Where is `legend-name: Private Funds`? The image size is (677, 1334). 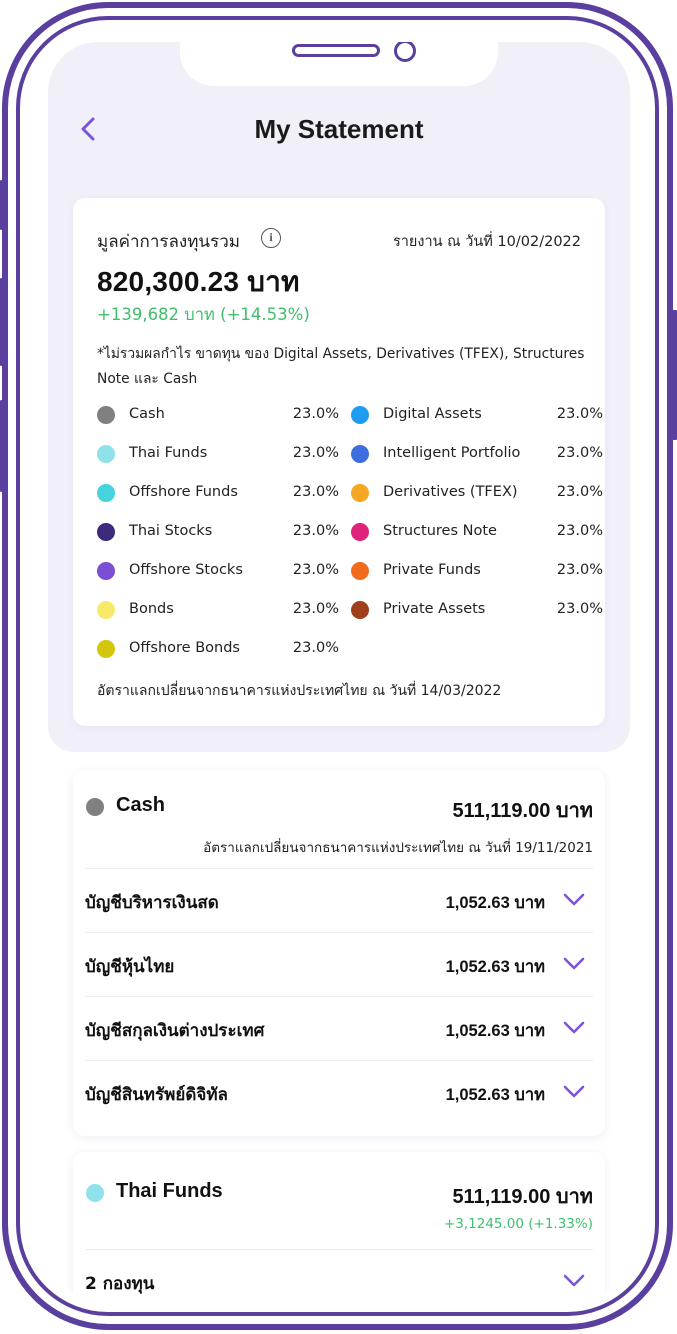 legend-name: Private Funds is located at coordinates (432, 570).